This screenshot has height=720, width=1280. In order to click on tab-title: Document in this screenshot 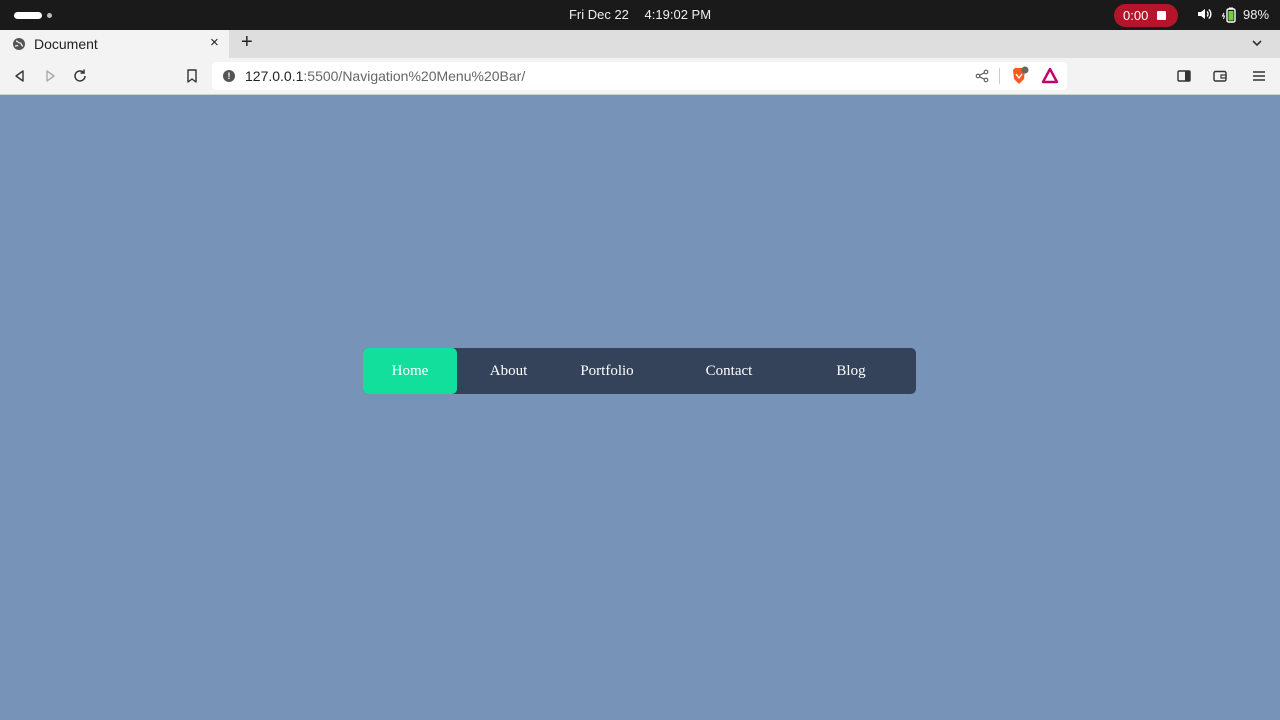, I will do `click(66, 44)`.